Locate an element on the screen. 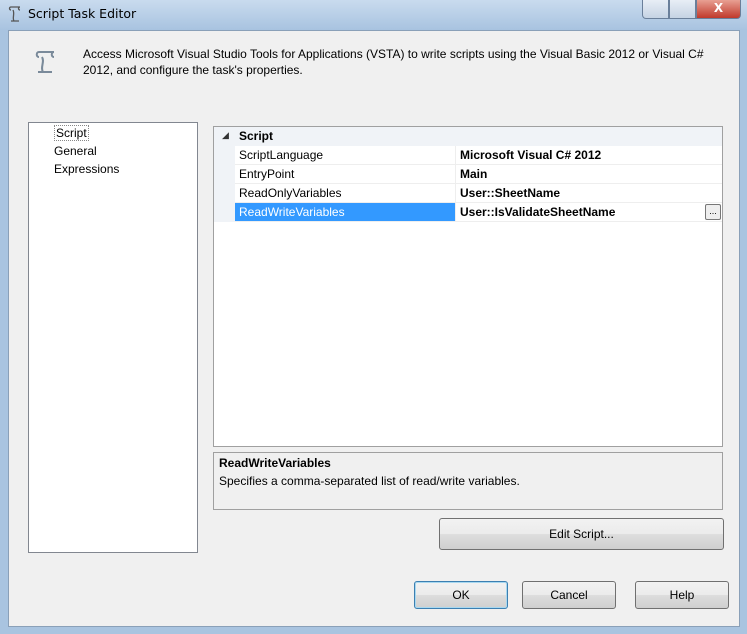 This screenshot has height=634, width=747. property-value: Microsoft Visual C# 2012 is located at coordinates (589, 155).